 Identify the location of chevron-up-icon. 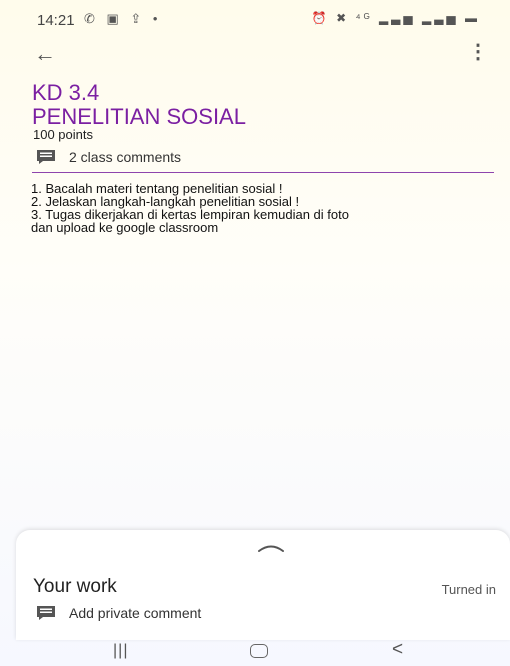
(271, 547).